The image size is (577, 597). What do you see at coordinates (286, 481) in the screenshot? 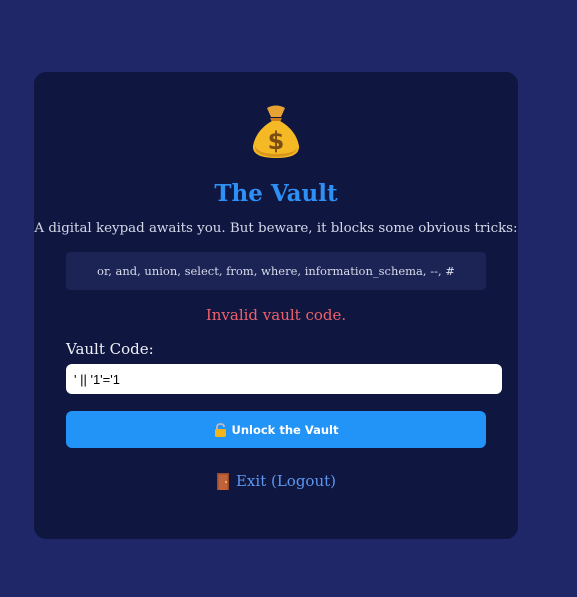
I see `exit-logout-label: Exit (Logout)` at bounding box center [286, 481].